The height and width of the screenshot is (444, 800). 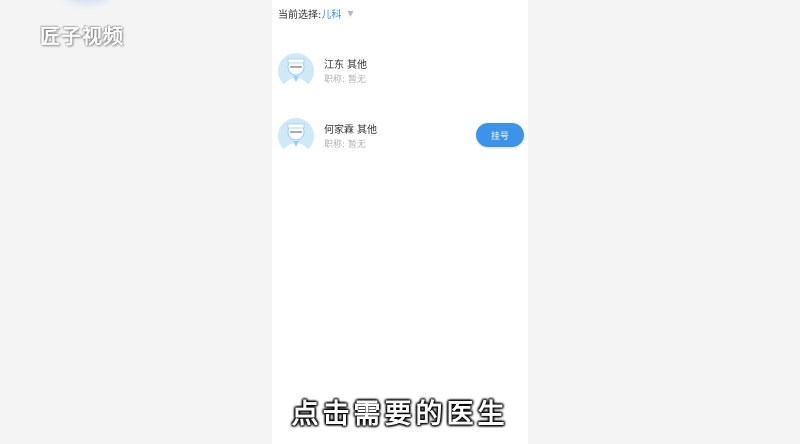 What do you see at coordinates (339, 130) in the screenshot?
I see `doctor-name-text: 何家霖` at bounding box center [339, 130].